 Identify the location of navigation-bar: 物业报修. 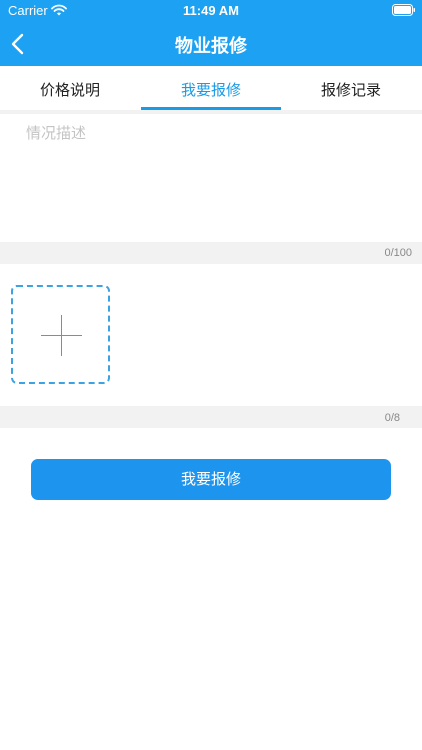
(211, 44).